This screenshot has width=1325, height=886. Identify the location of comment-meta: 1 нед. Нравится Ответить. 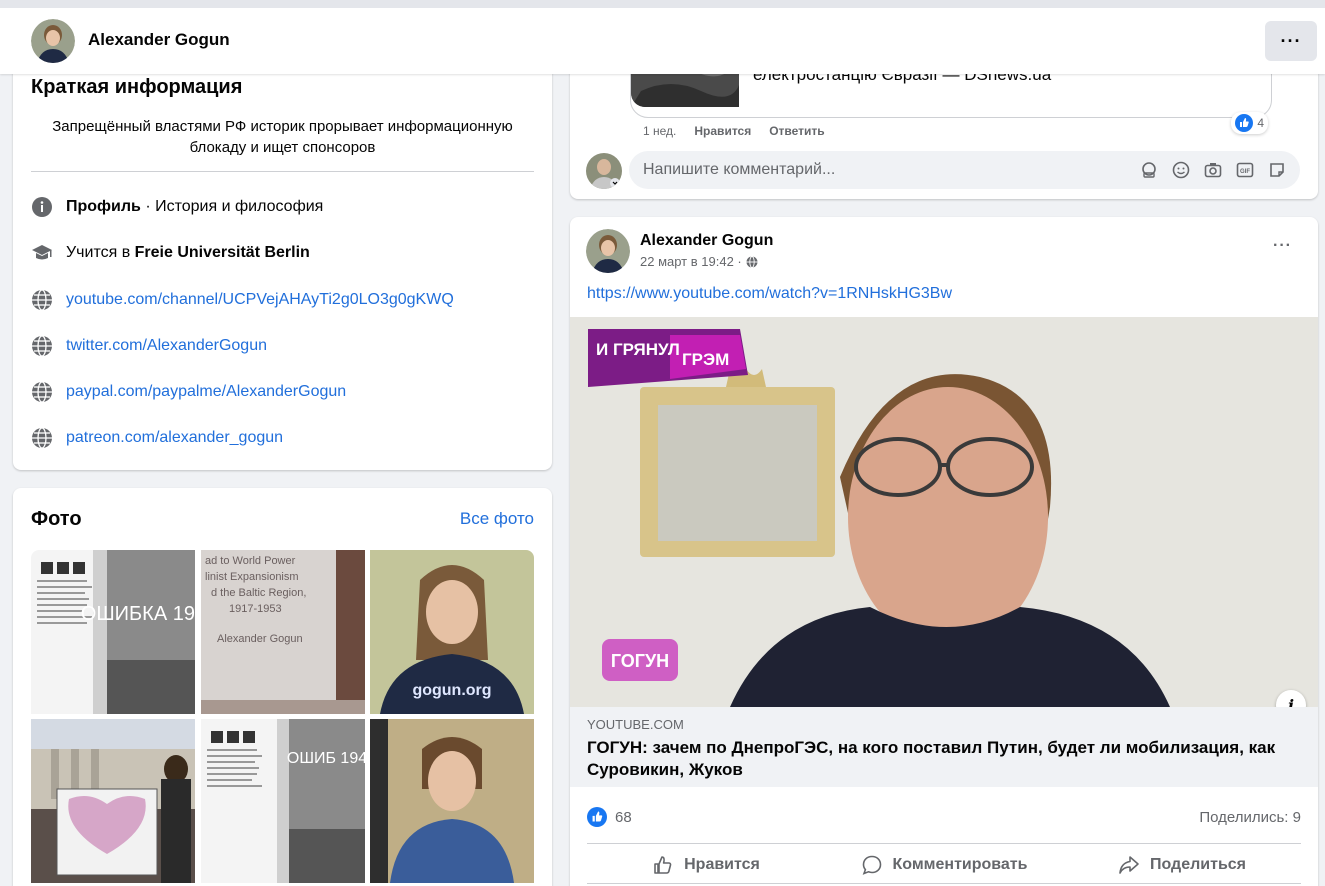
(734, 131).